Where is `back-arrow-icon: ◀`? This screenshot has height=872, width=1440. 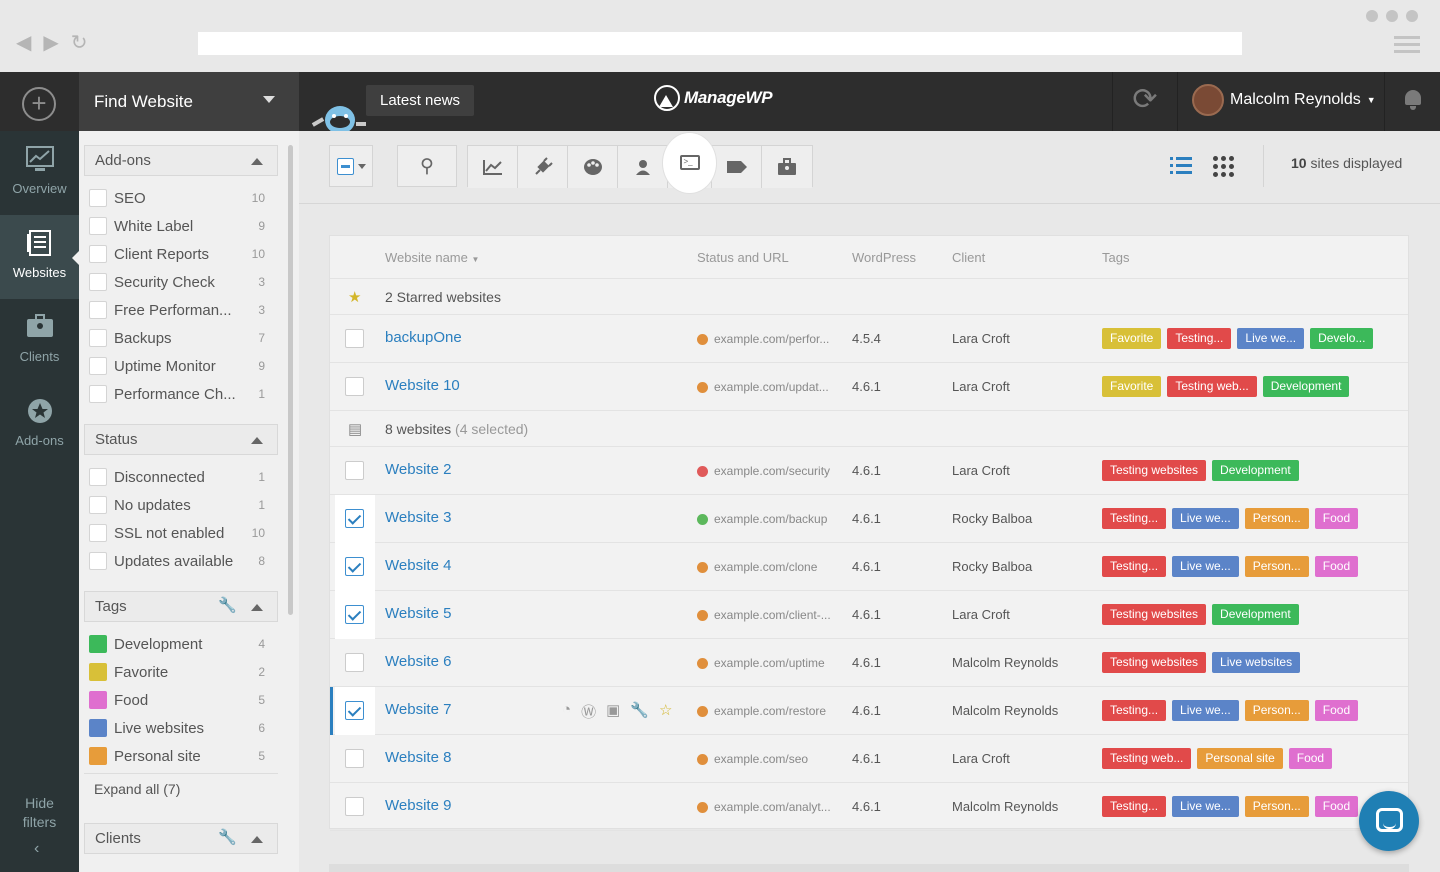
back-arrow-icon: ◀ is located at coordinates (23, 43).